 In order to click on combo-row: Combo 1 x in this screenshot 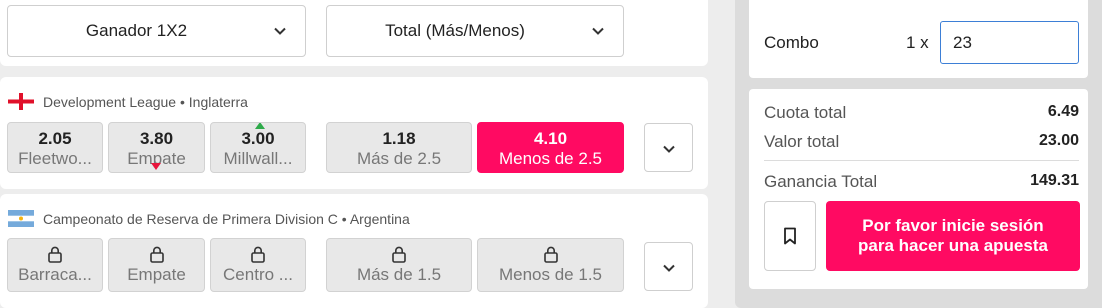, I will do `click(918, 39)`.